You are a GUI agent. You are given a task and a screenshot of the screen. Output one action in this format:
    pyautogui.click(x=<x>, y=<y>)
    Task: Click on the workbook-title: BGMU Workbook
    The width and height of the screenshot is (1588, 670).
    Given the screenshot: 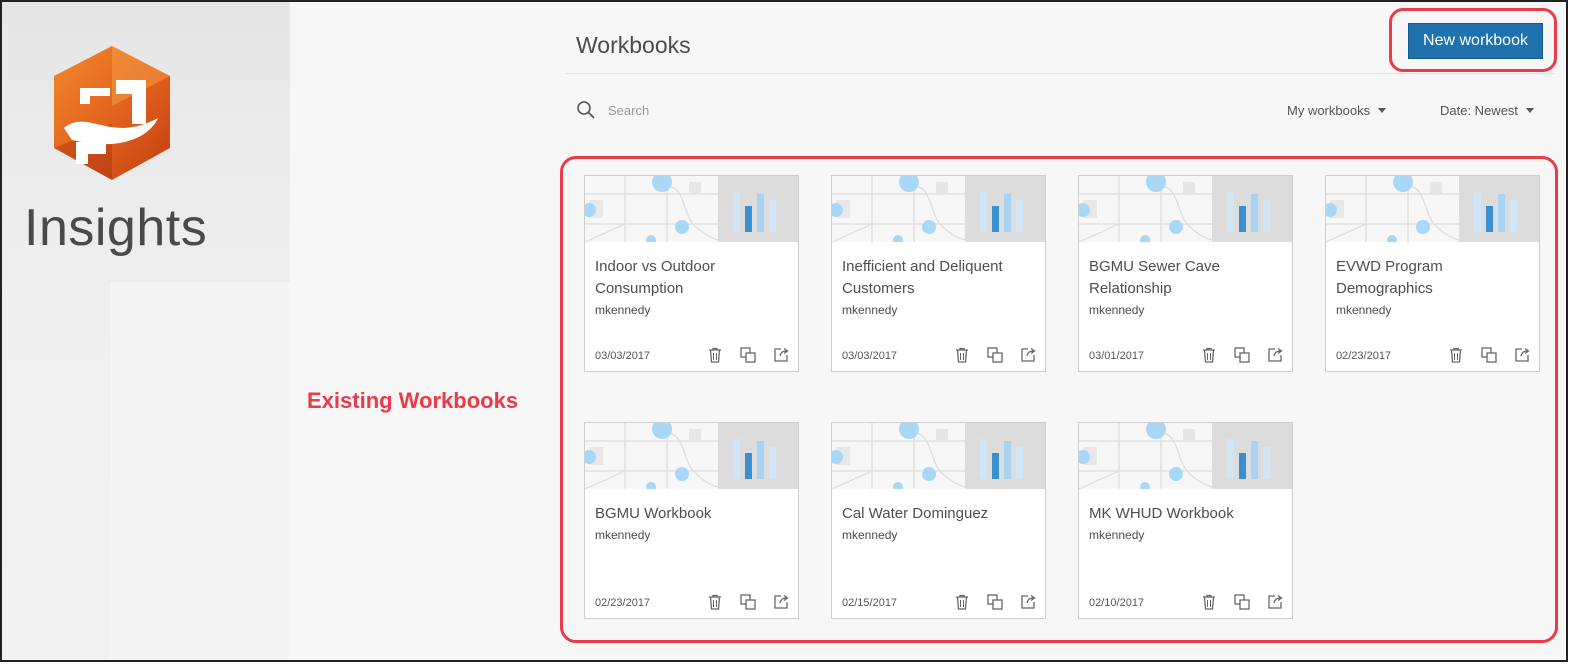 What is the action you would take?
    pyautogui.click(x=653, y=513)
    